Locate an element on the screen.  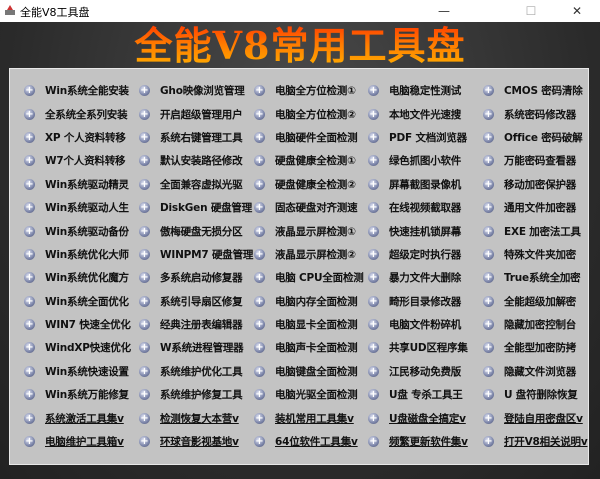
tool-item: + Win系统全面优化 is located at coordinates (81, 301).